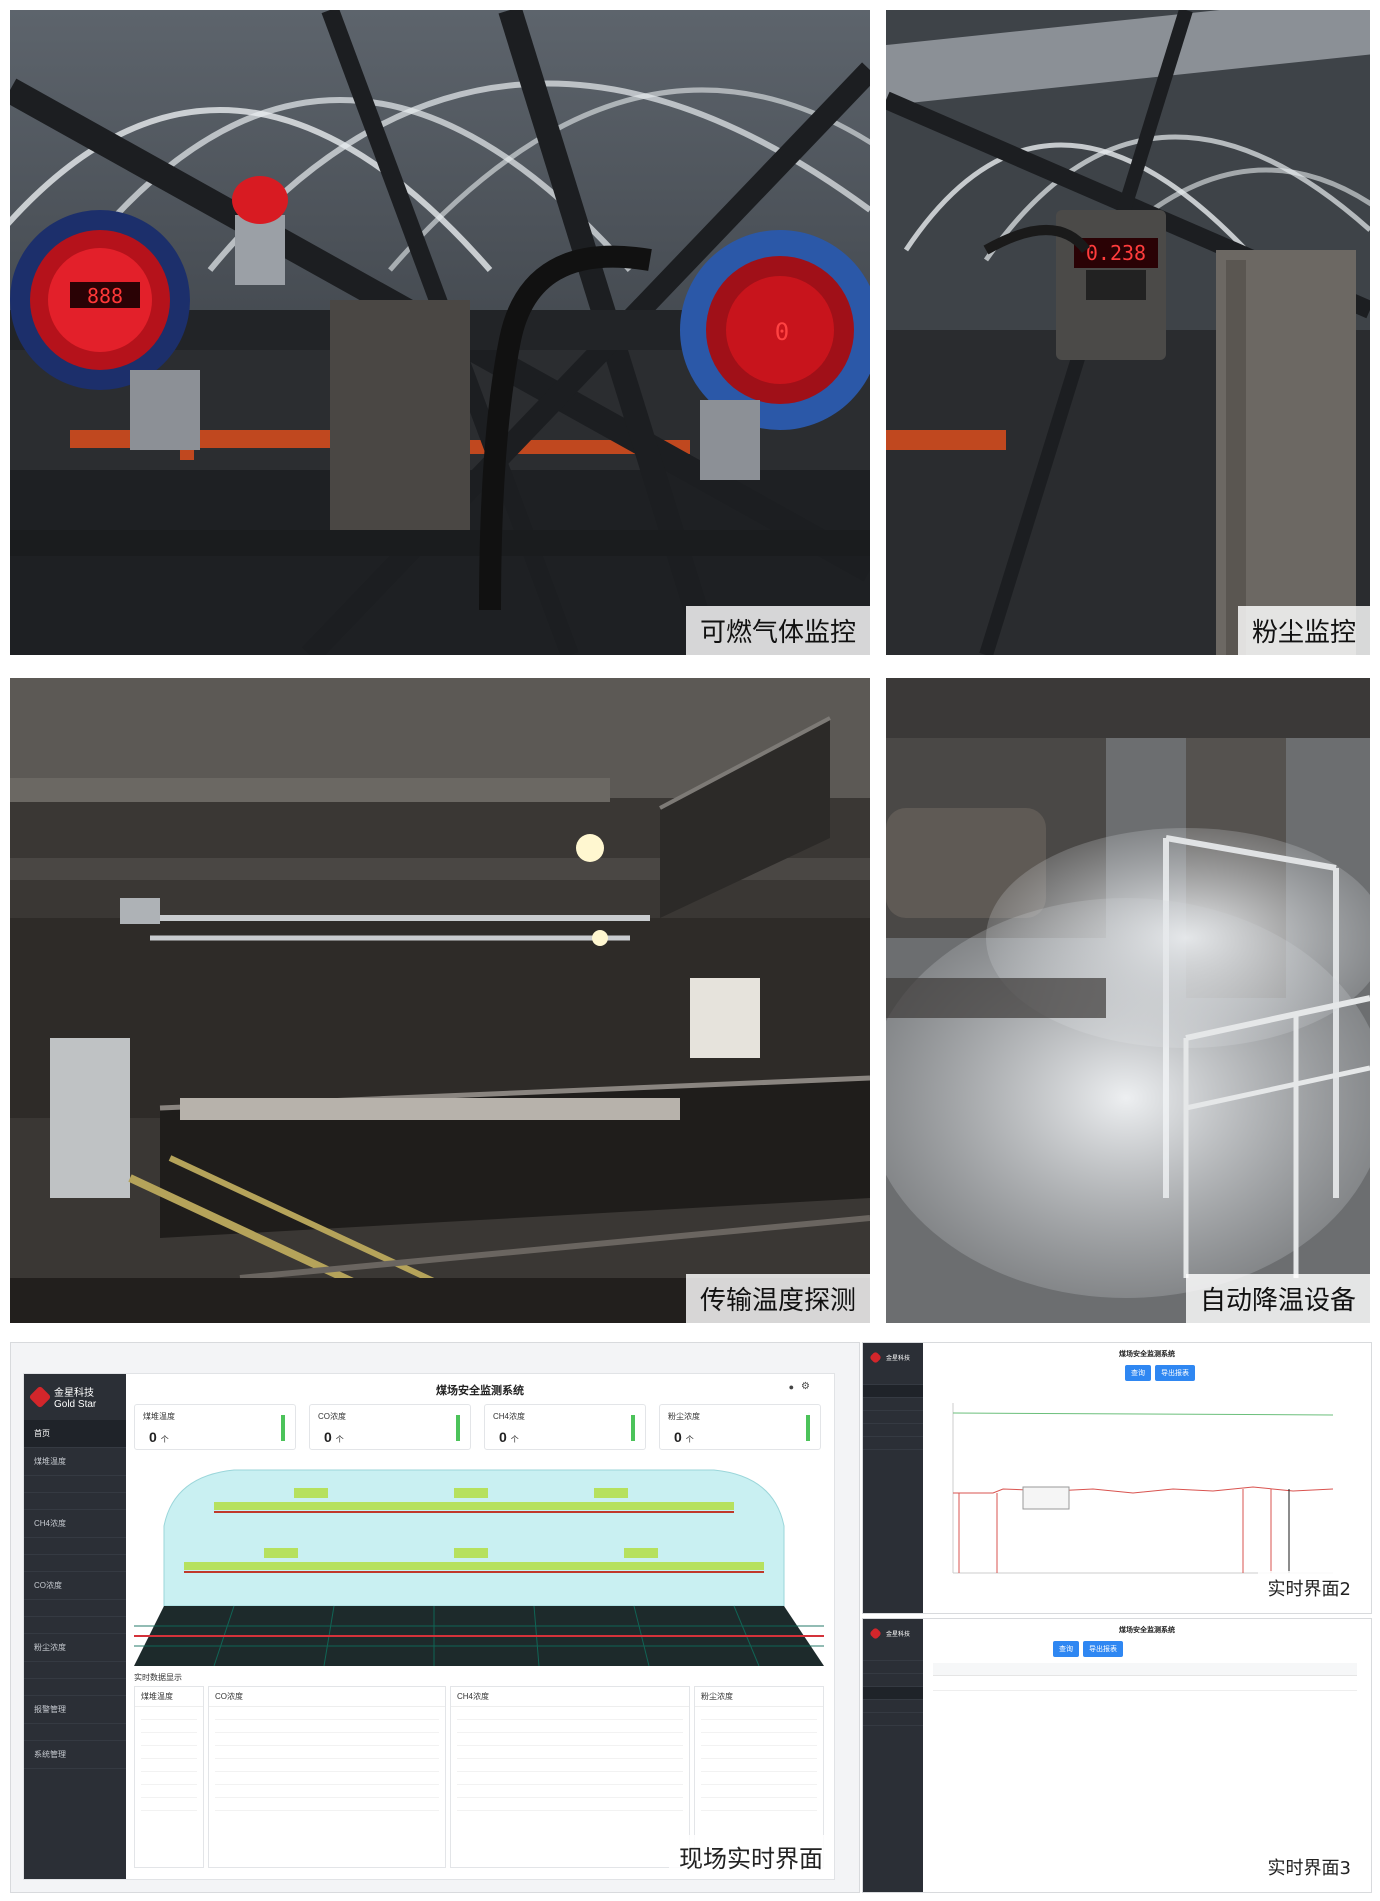 The height and width of the screenshot is (1901, 1380). Describe the element at coordinates (509, 1416) in the screenshot. I see `stat-label: CH4浓度` at that location.